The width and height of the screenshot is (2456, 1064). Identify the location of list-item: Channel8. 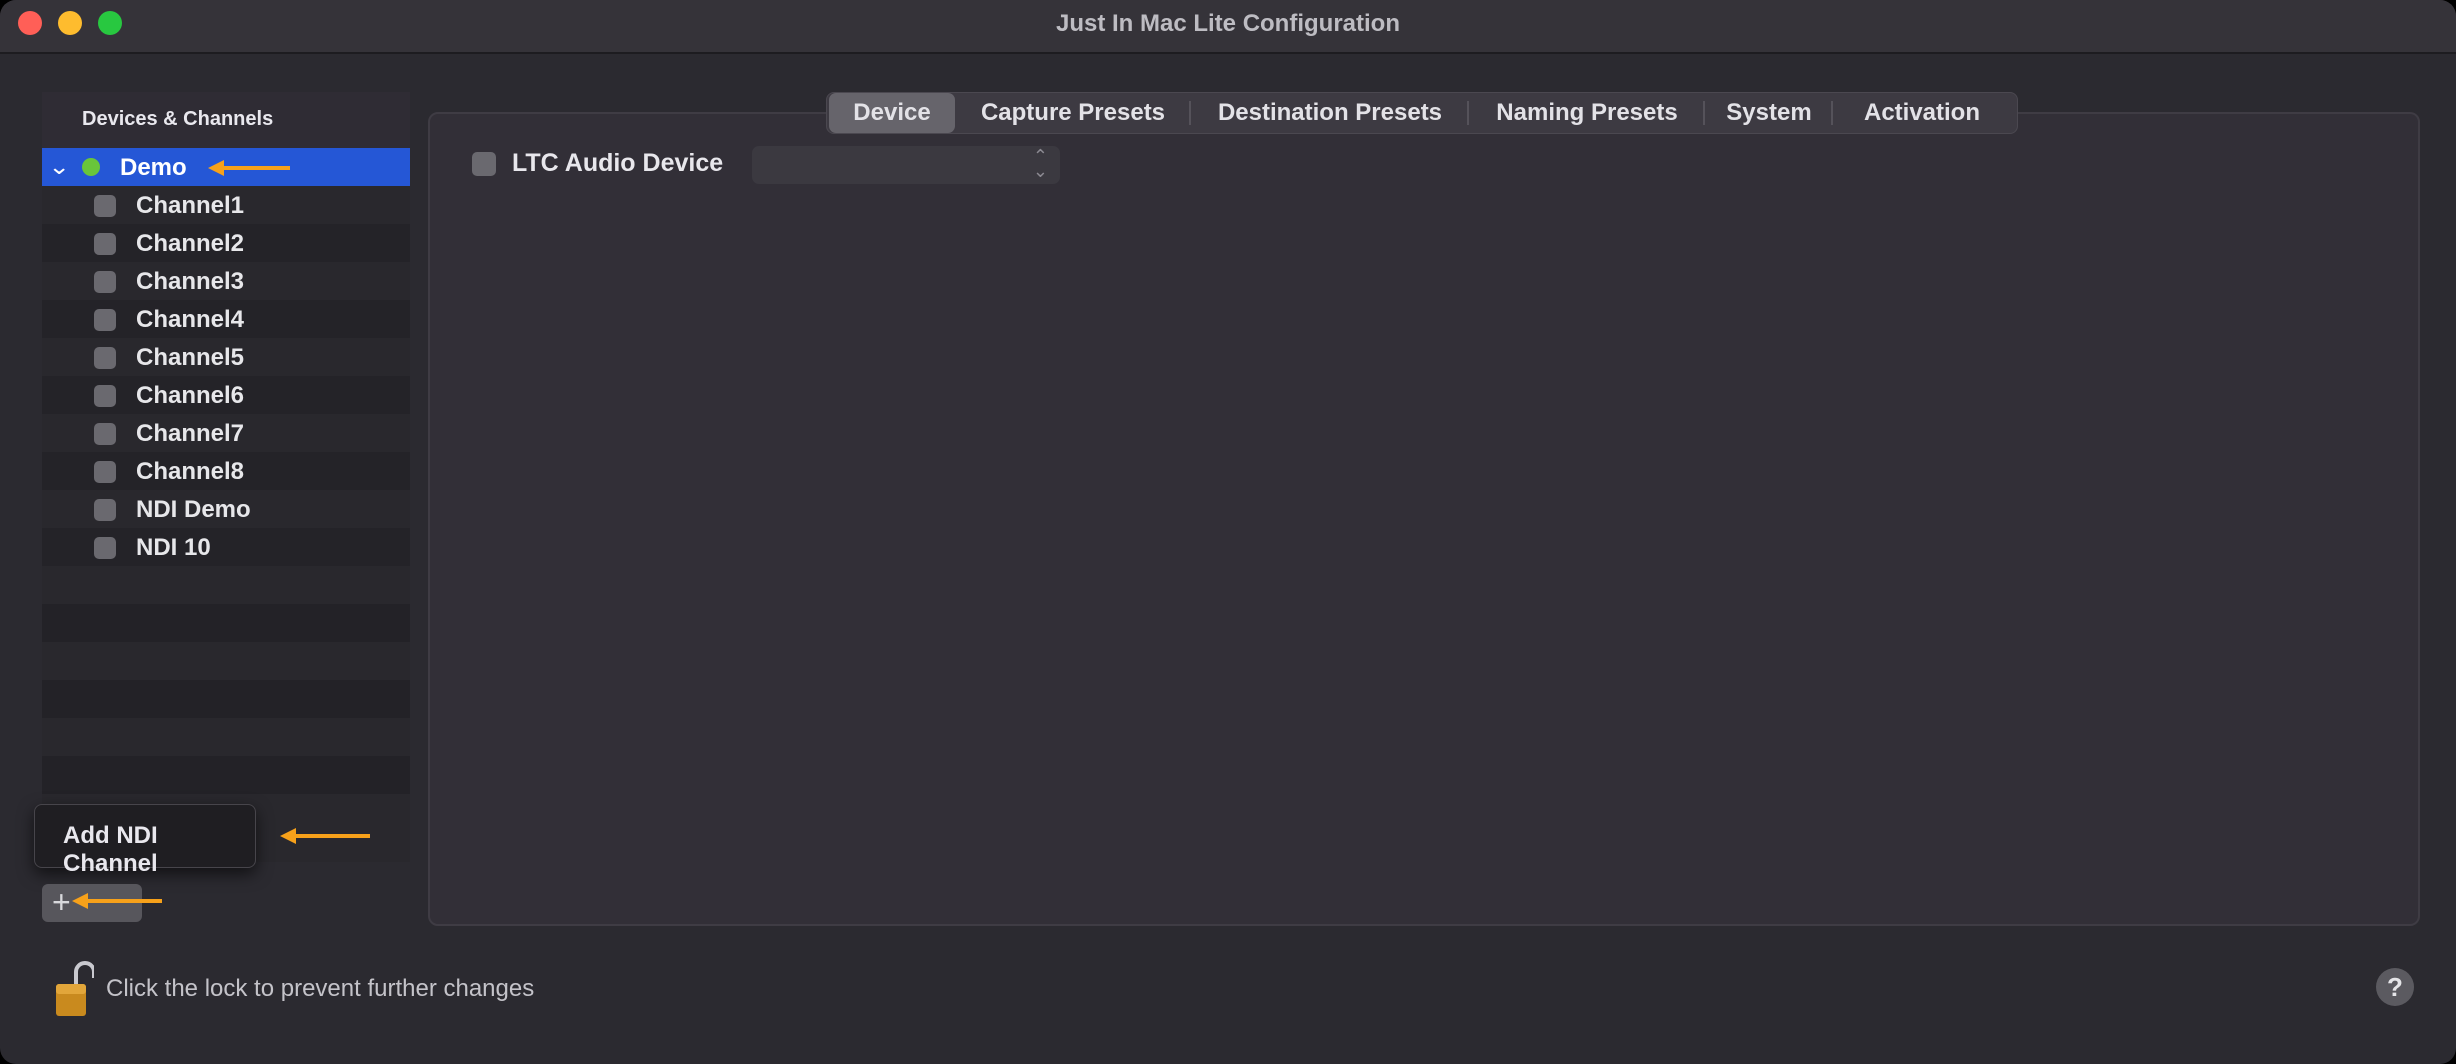
(226, 471).